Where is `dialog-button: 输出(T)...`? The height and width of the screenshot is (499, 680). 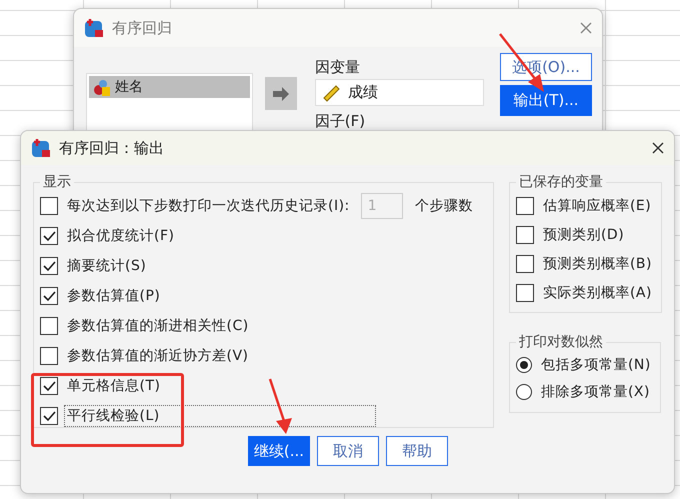
dialog-button: 输出(T)... is located at coordinates (546, 100).